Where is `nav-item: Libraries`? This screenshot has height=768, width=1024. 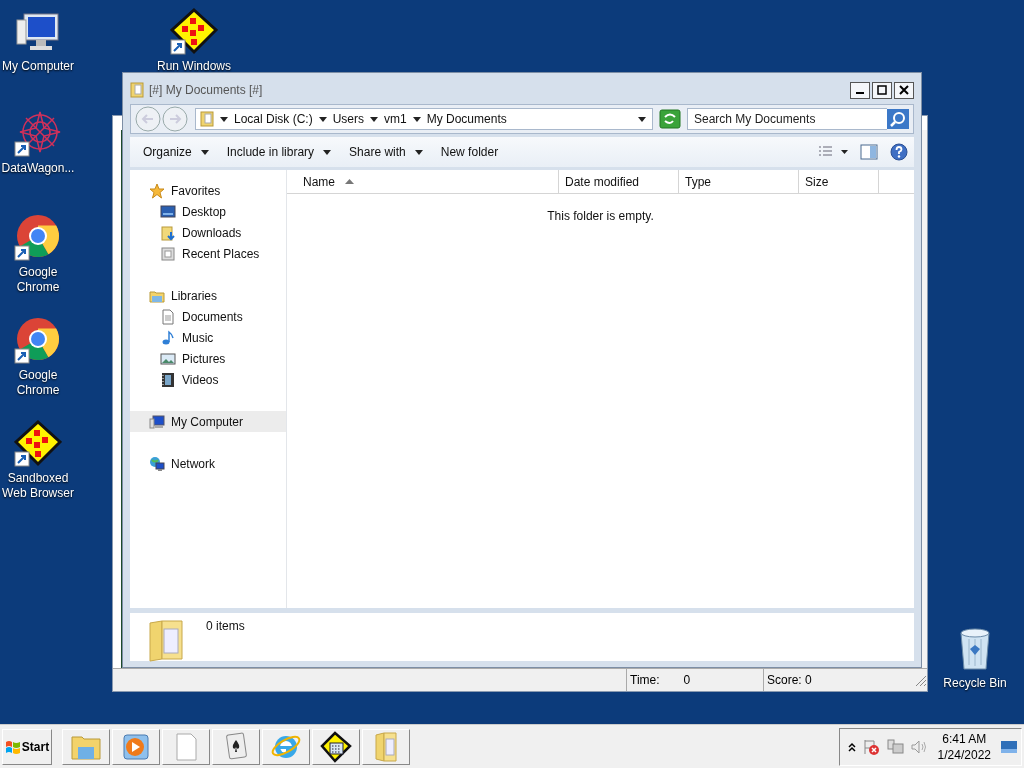 nav-item: Libraries is located at coordinates (208, 295).